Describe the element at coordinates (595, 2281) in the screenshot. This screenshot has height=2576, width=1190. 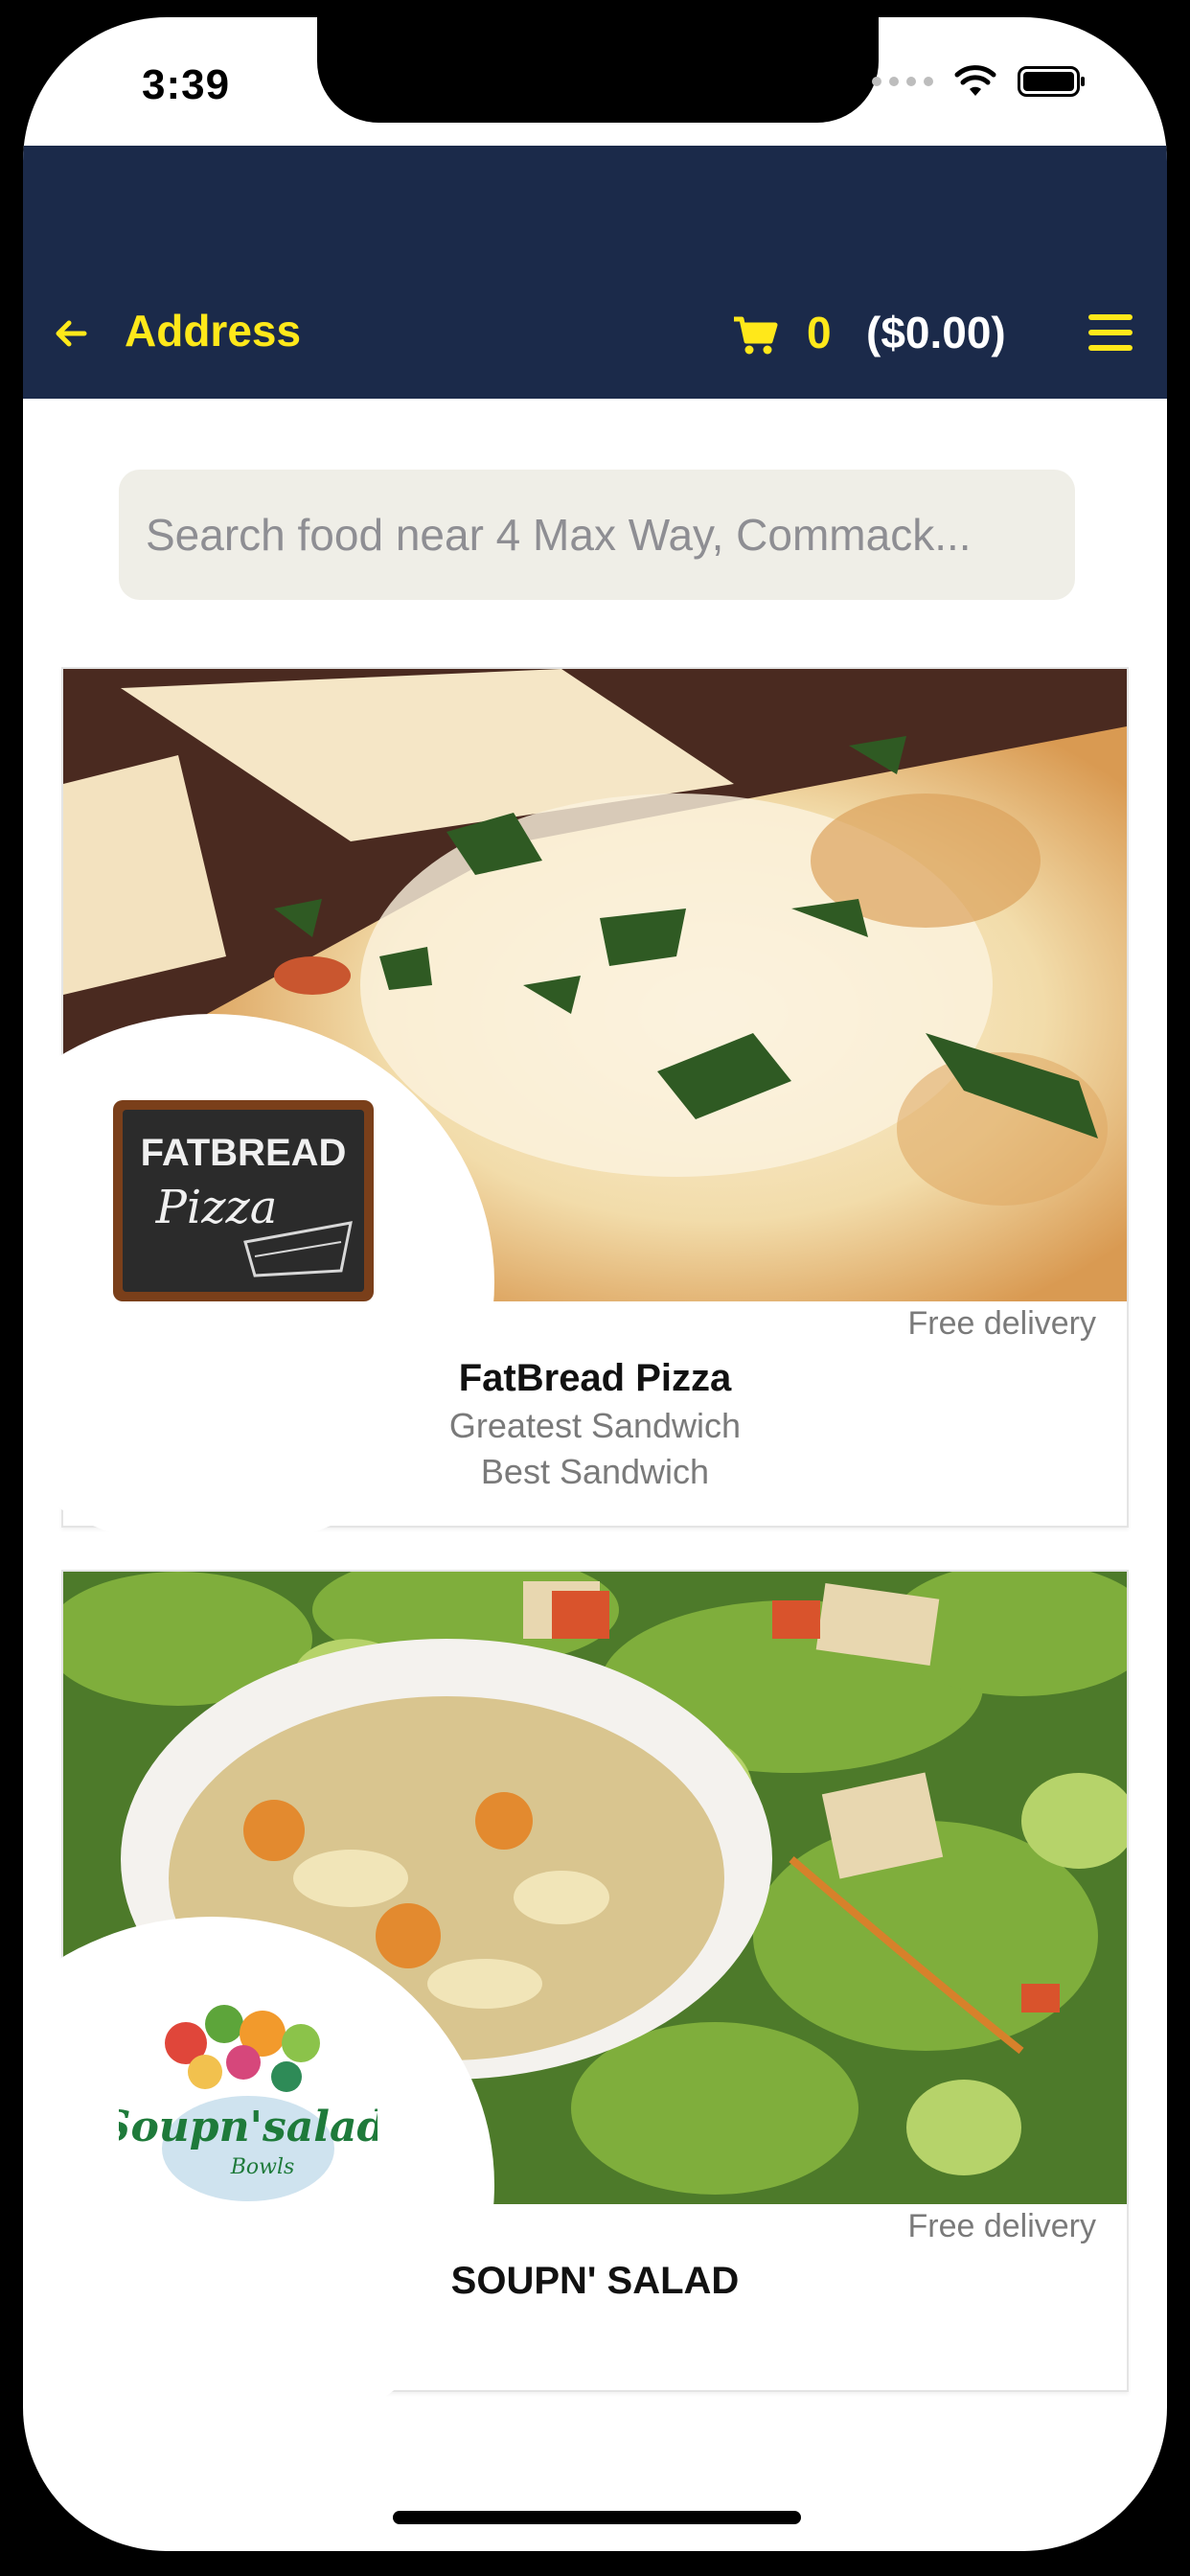
I see `restaurant-name: SOUPN' SALAD` at that location.